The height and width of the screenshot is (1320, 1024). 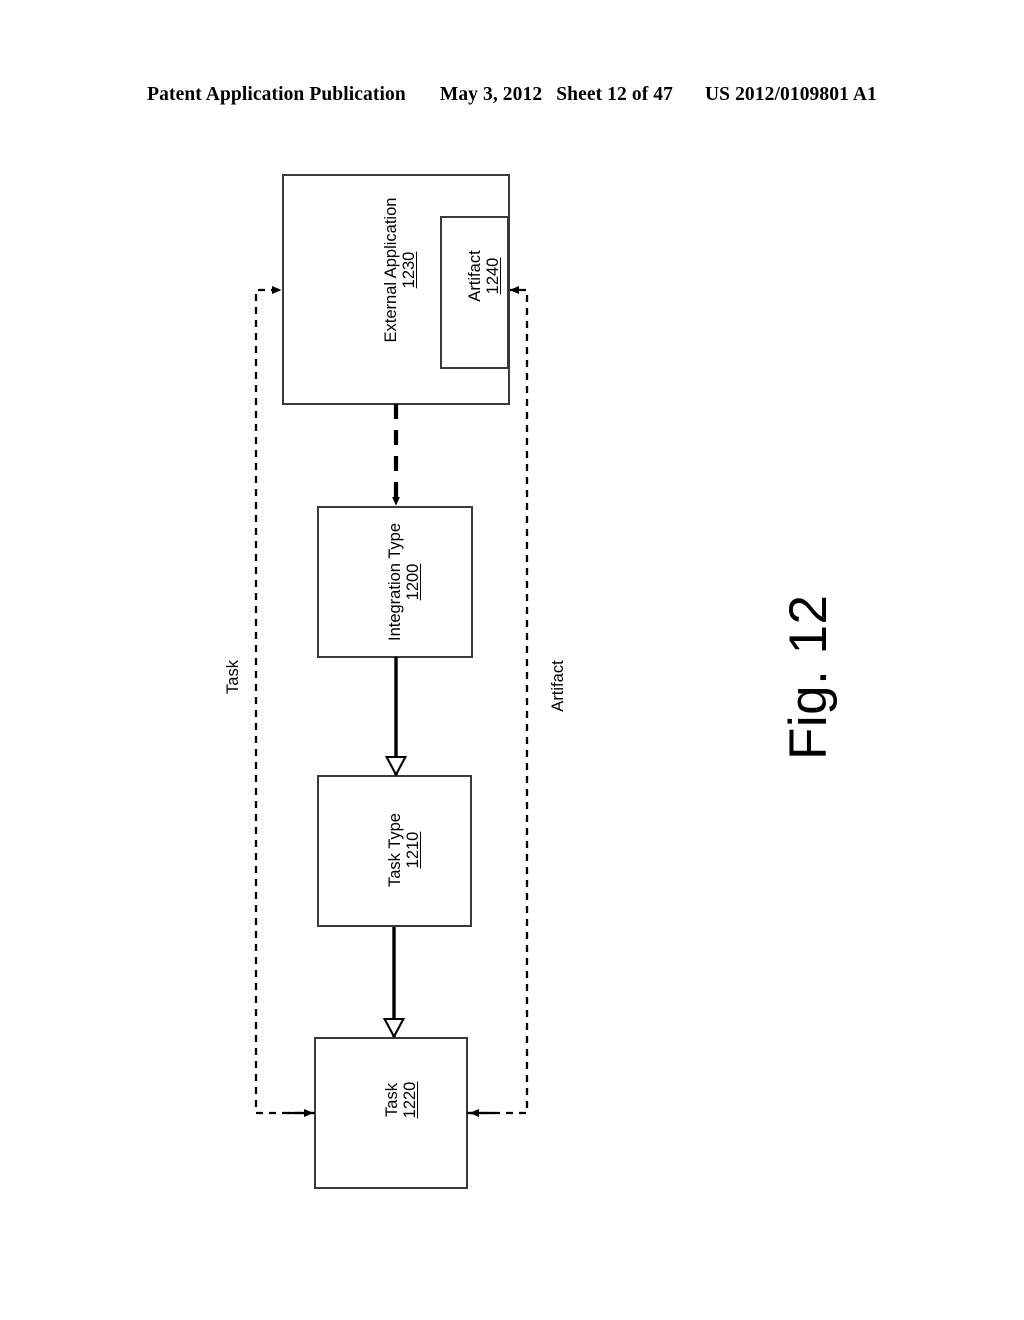 I want to click on node-task-type-title: Task Type, so click(x=395, y=850).